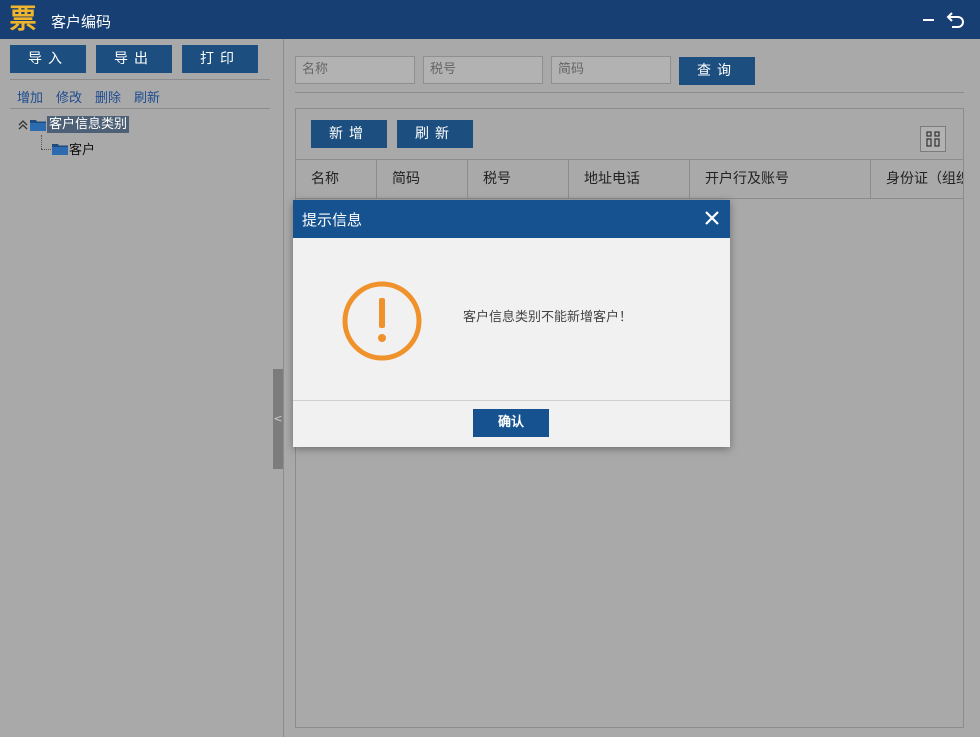  What do you see at coordinates (548, 317) in the screenshot?
I see `dialog-message: 客户信息类别不能新增客户！` at bounding box center [548, 317].